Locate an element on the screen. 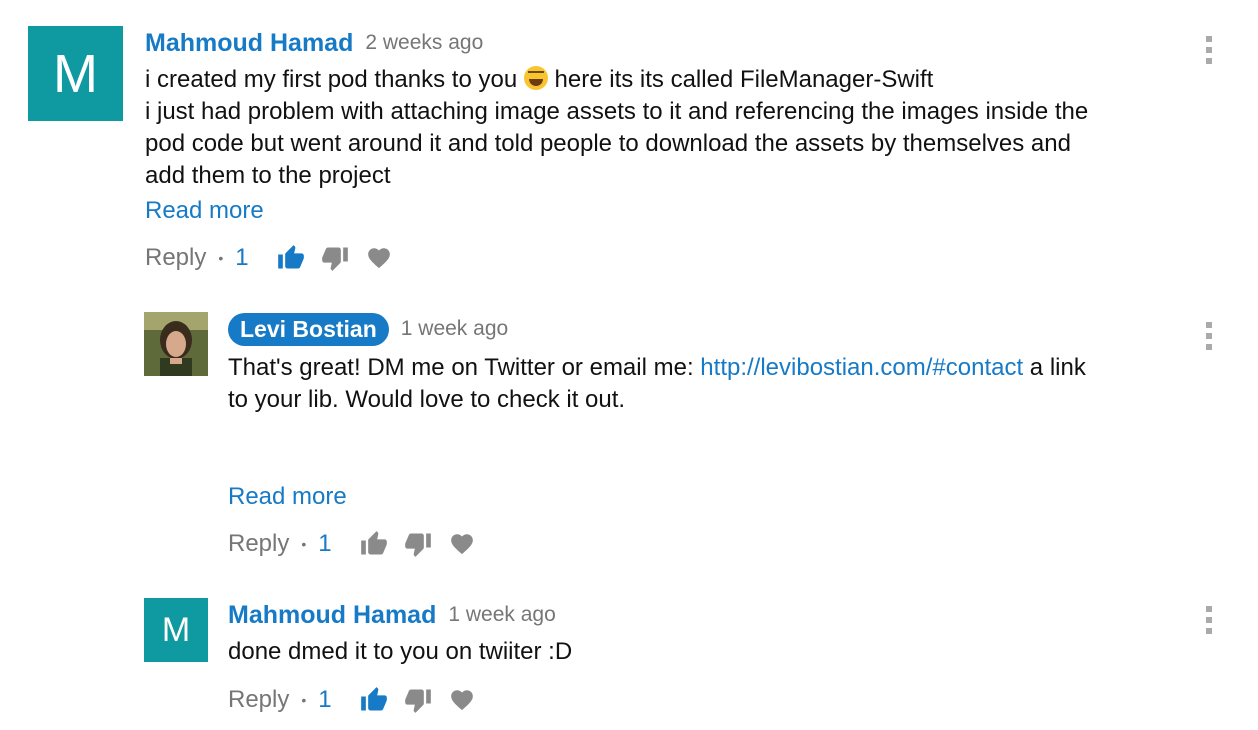 This screenshot has height=730, width=1258. avatar is located at coordinates (176, 344).